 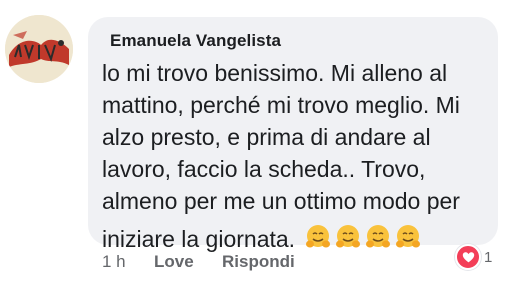 What do you see at coordinates (264, 169) in the screenshot?
I see `comment-text-line: lavoro, faccio la scheda.. Trovo,` at bounding box center [264, 169].